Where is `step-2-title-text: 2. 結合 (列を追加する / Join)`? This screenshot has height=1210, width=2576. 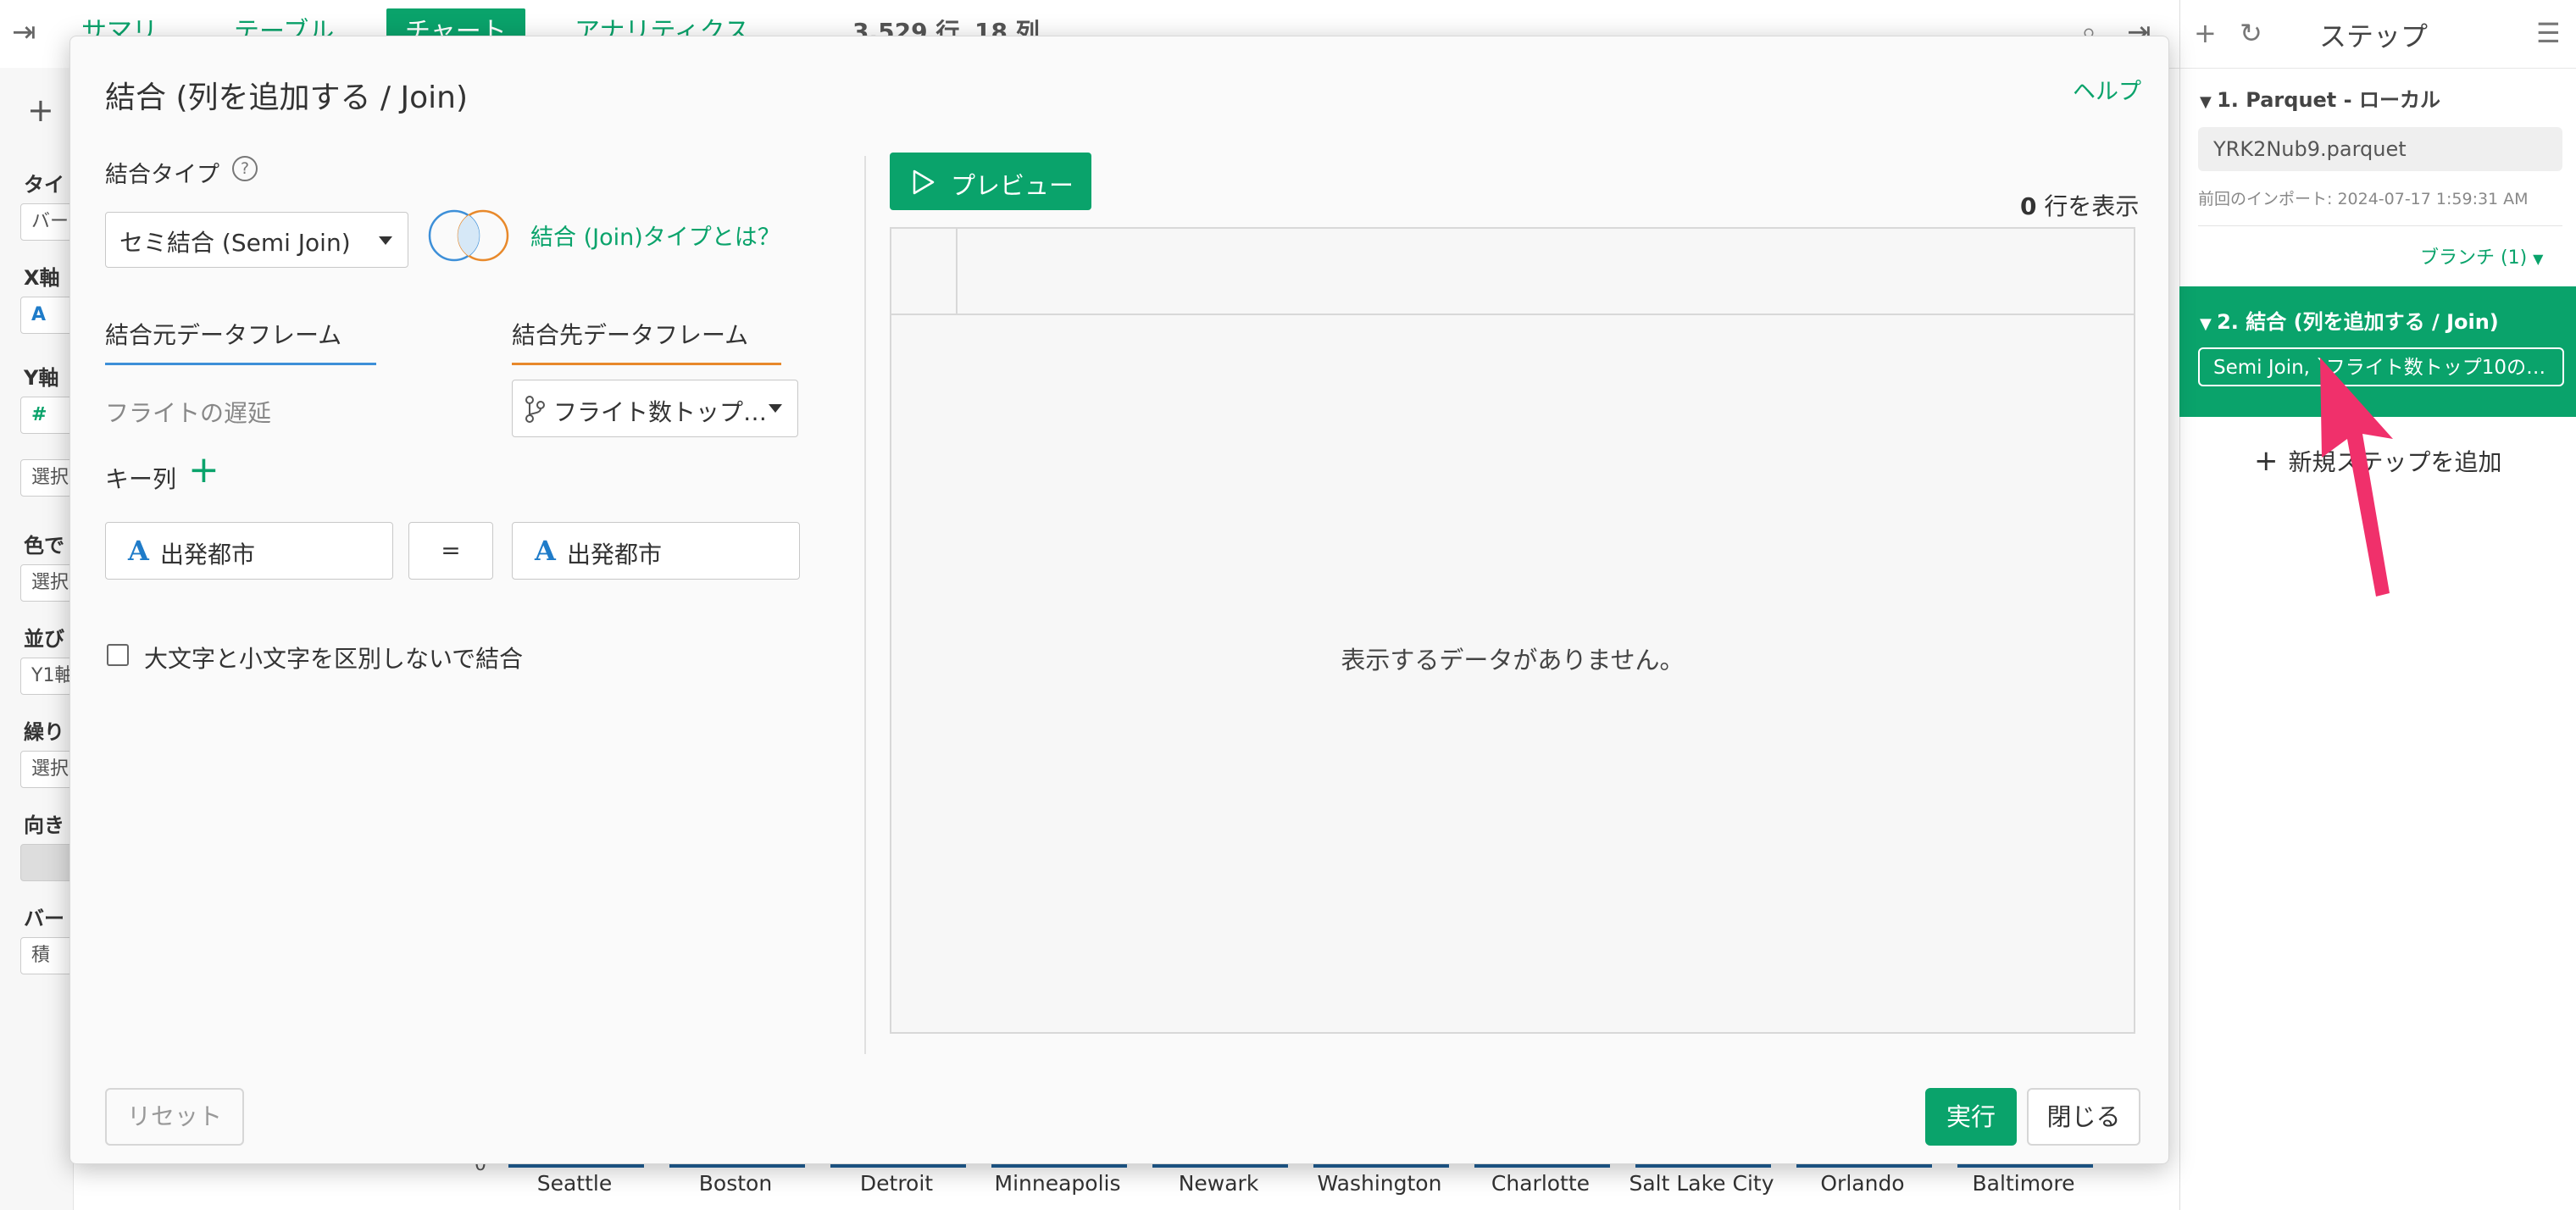
step-2-title-text: 2. 結合 (列を追加する / Join) is located at coordinates (2358, 322).